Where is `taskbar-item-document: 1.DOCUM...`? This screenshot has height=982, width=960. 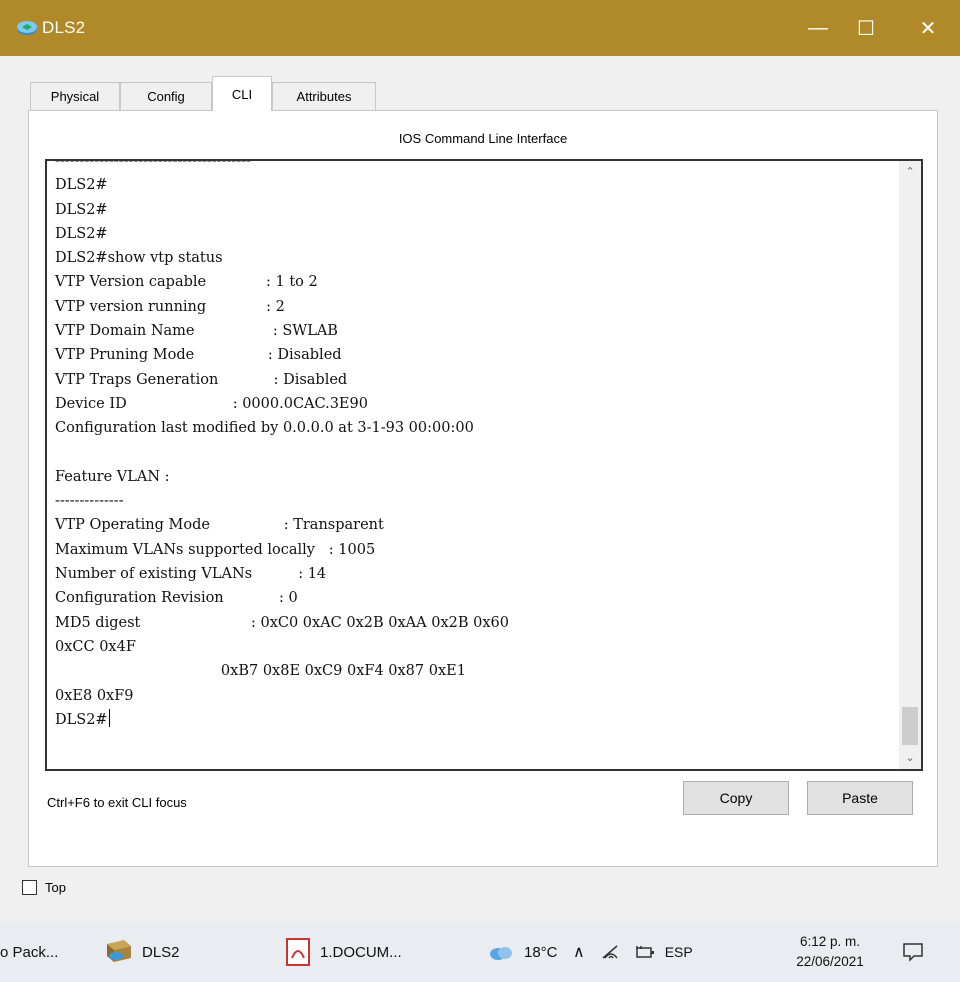
taskbar-item-document: 1.DOCUM... is located at coordinates (344, 952).